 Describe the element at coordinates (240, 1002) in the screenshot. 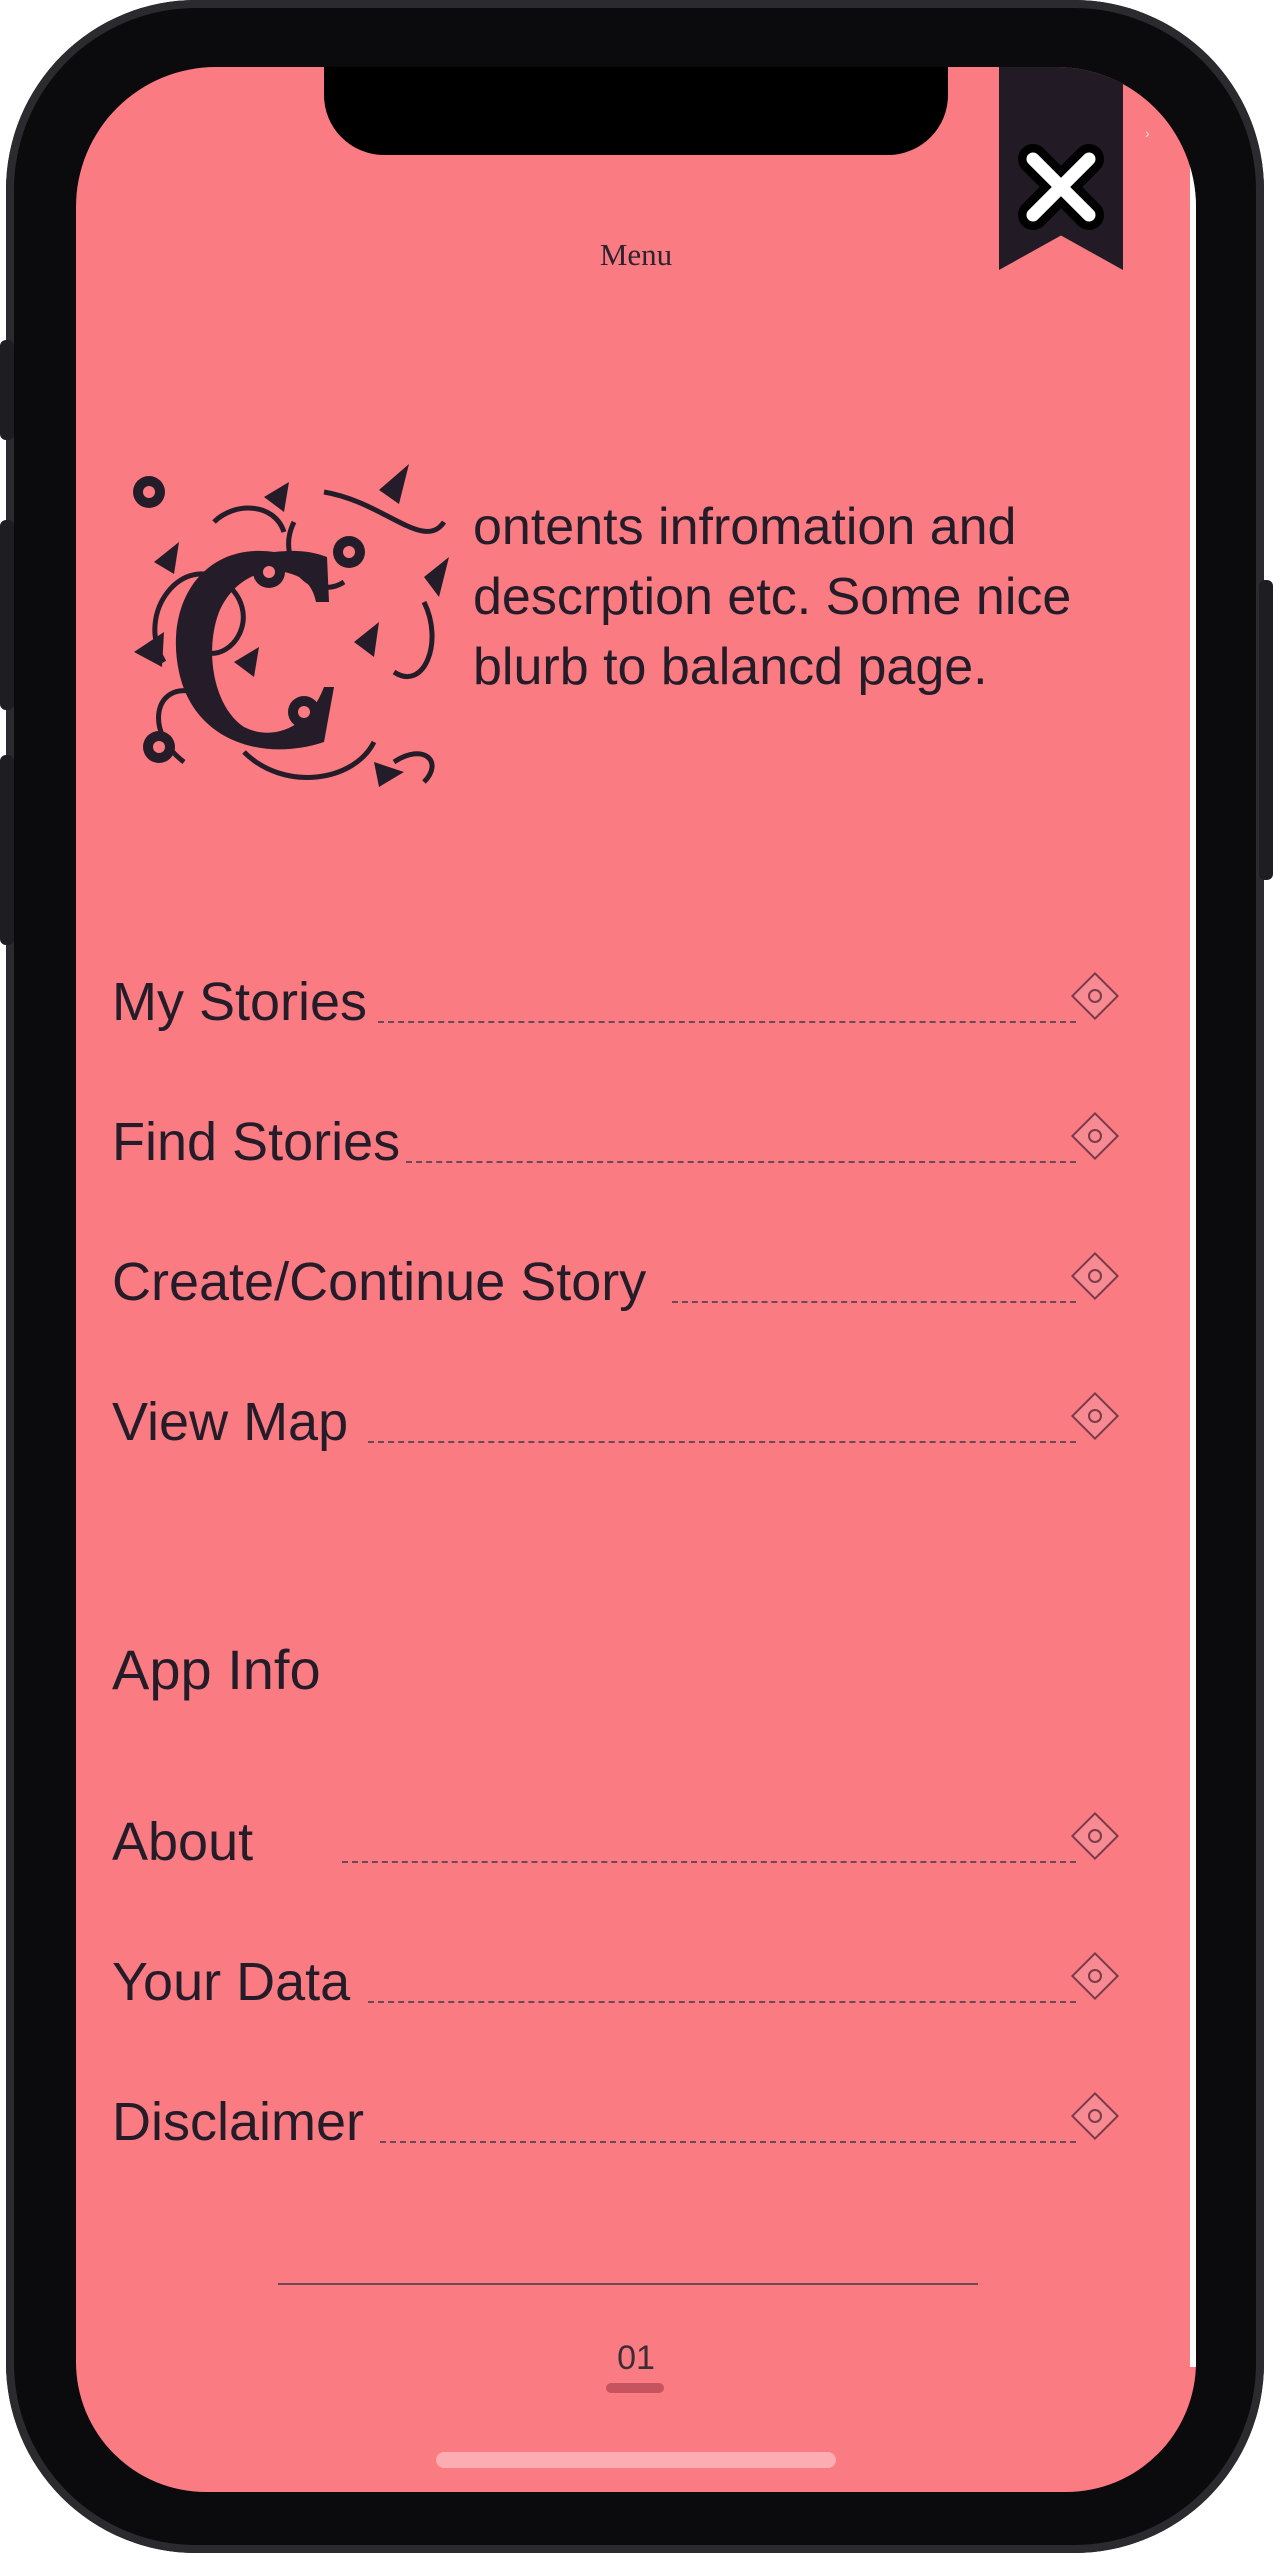

I see `menu-item-label: My Stories` at that location.